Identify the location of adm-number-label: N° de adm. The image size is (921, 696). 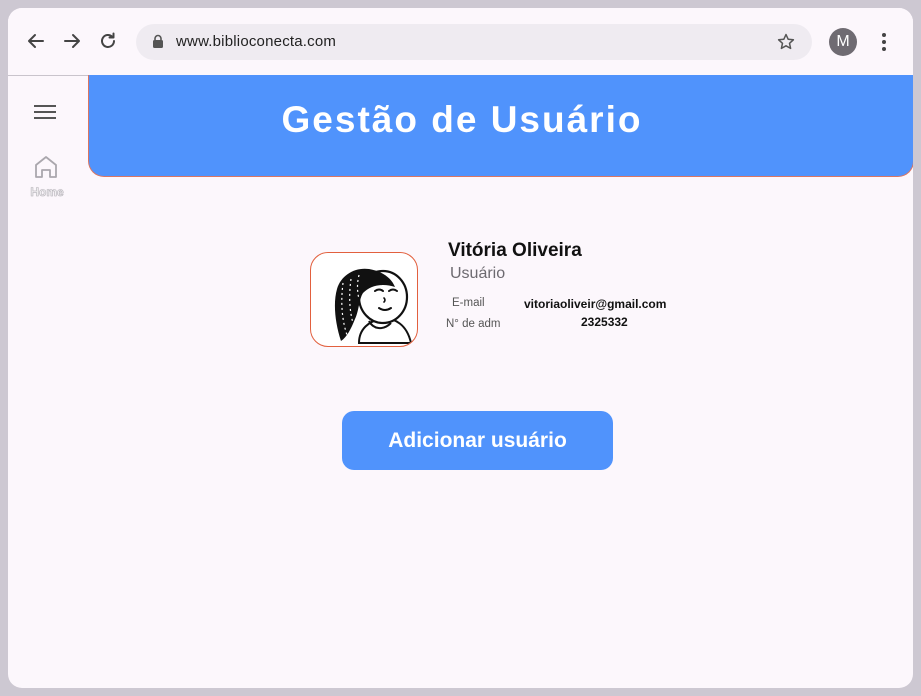
(473, 324).